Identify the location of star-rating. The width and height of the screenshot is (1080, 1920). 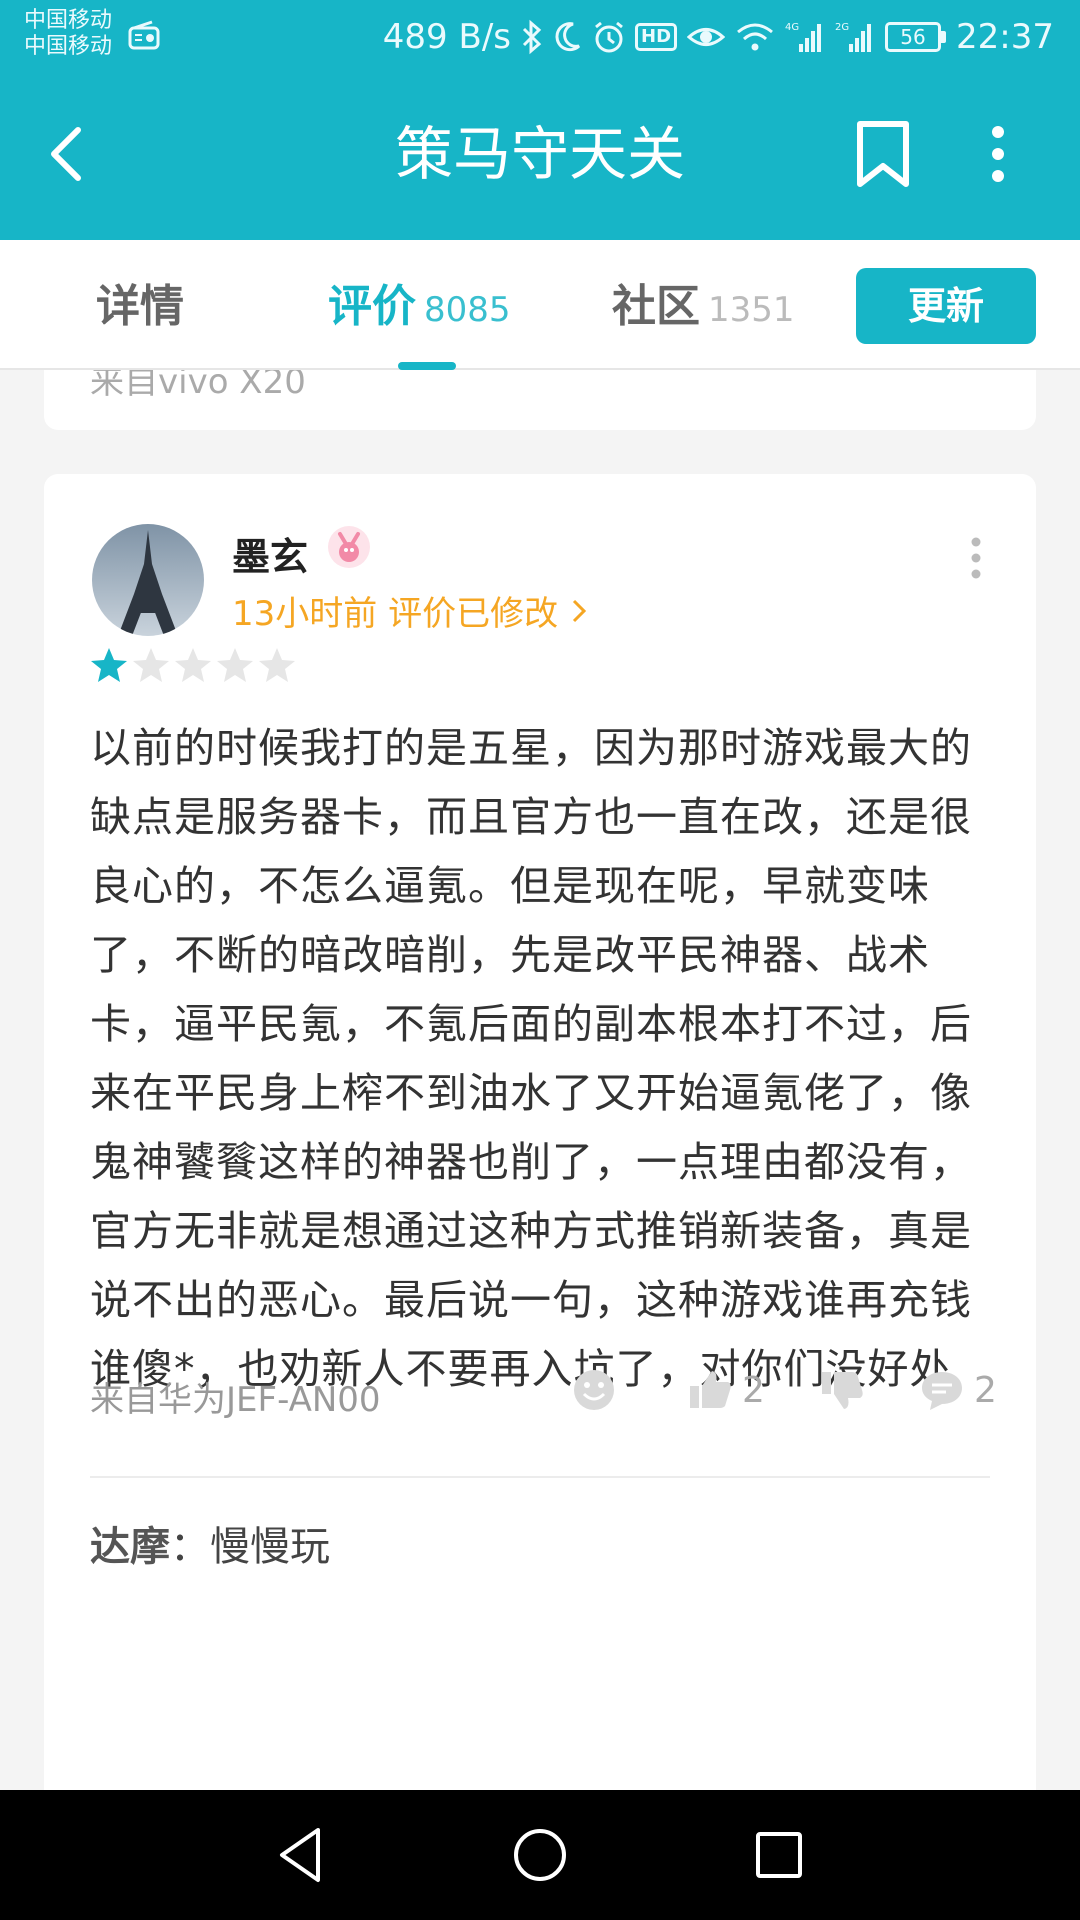
(193, 665).